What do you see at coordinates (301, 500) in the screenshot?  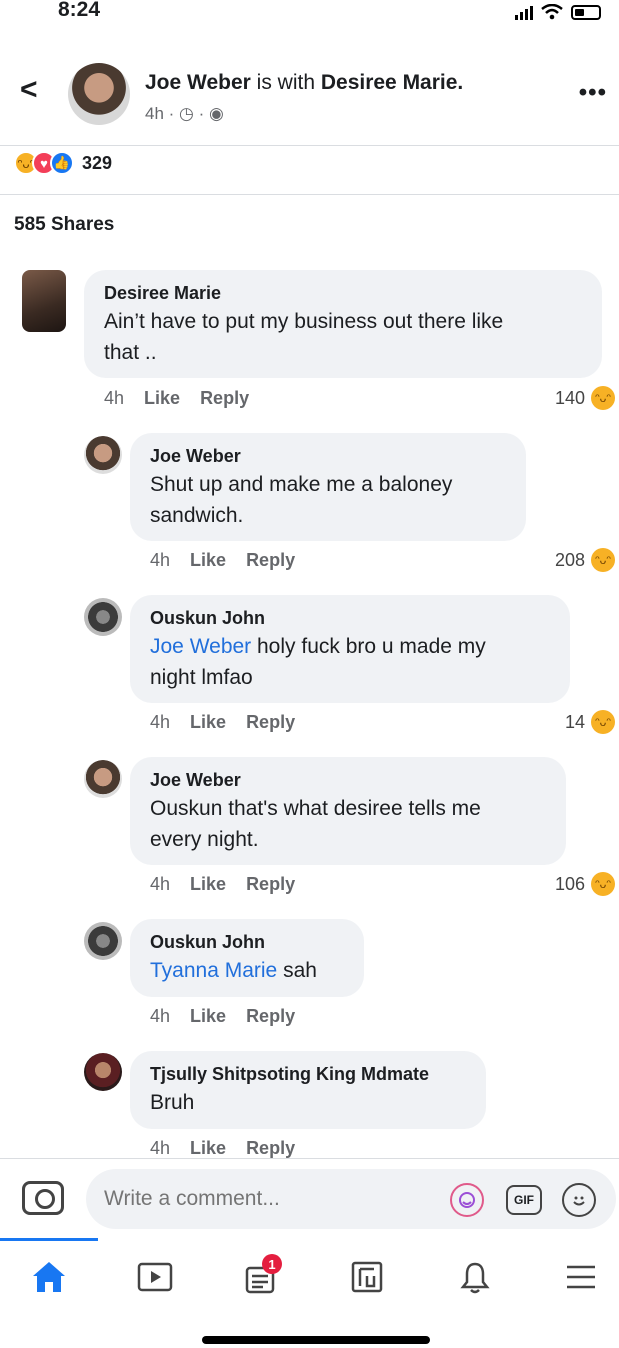 I see `comment-text: Shut up and make me a baloney sandwich.` at bounding box center [301, 500].